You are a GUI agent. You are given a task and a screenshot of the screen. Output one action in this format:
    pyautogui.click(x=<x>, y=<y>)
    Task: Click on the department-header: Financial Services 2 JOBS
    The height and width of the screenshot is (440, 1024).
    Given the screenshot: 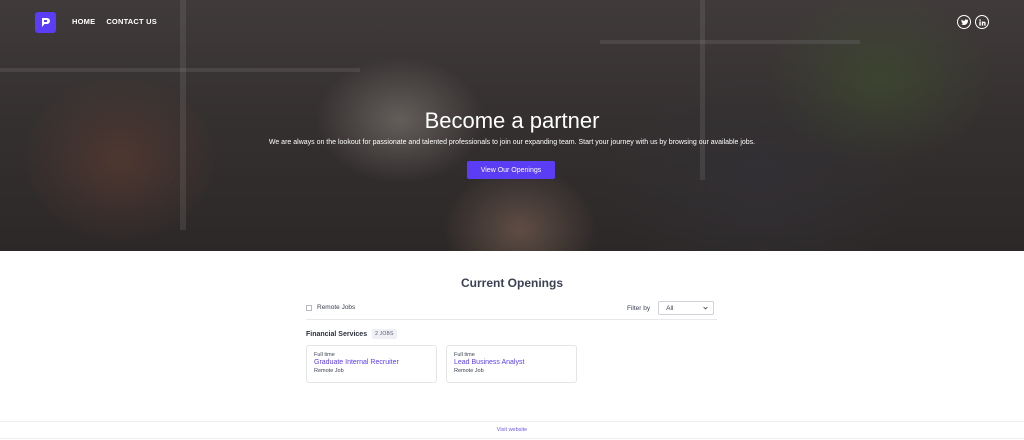 What is the action you would take?
    pyautogui.click(x=351, y=334)
    